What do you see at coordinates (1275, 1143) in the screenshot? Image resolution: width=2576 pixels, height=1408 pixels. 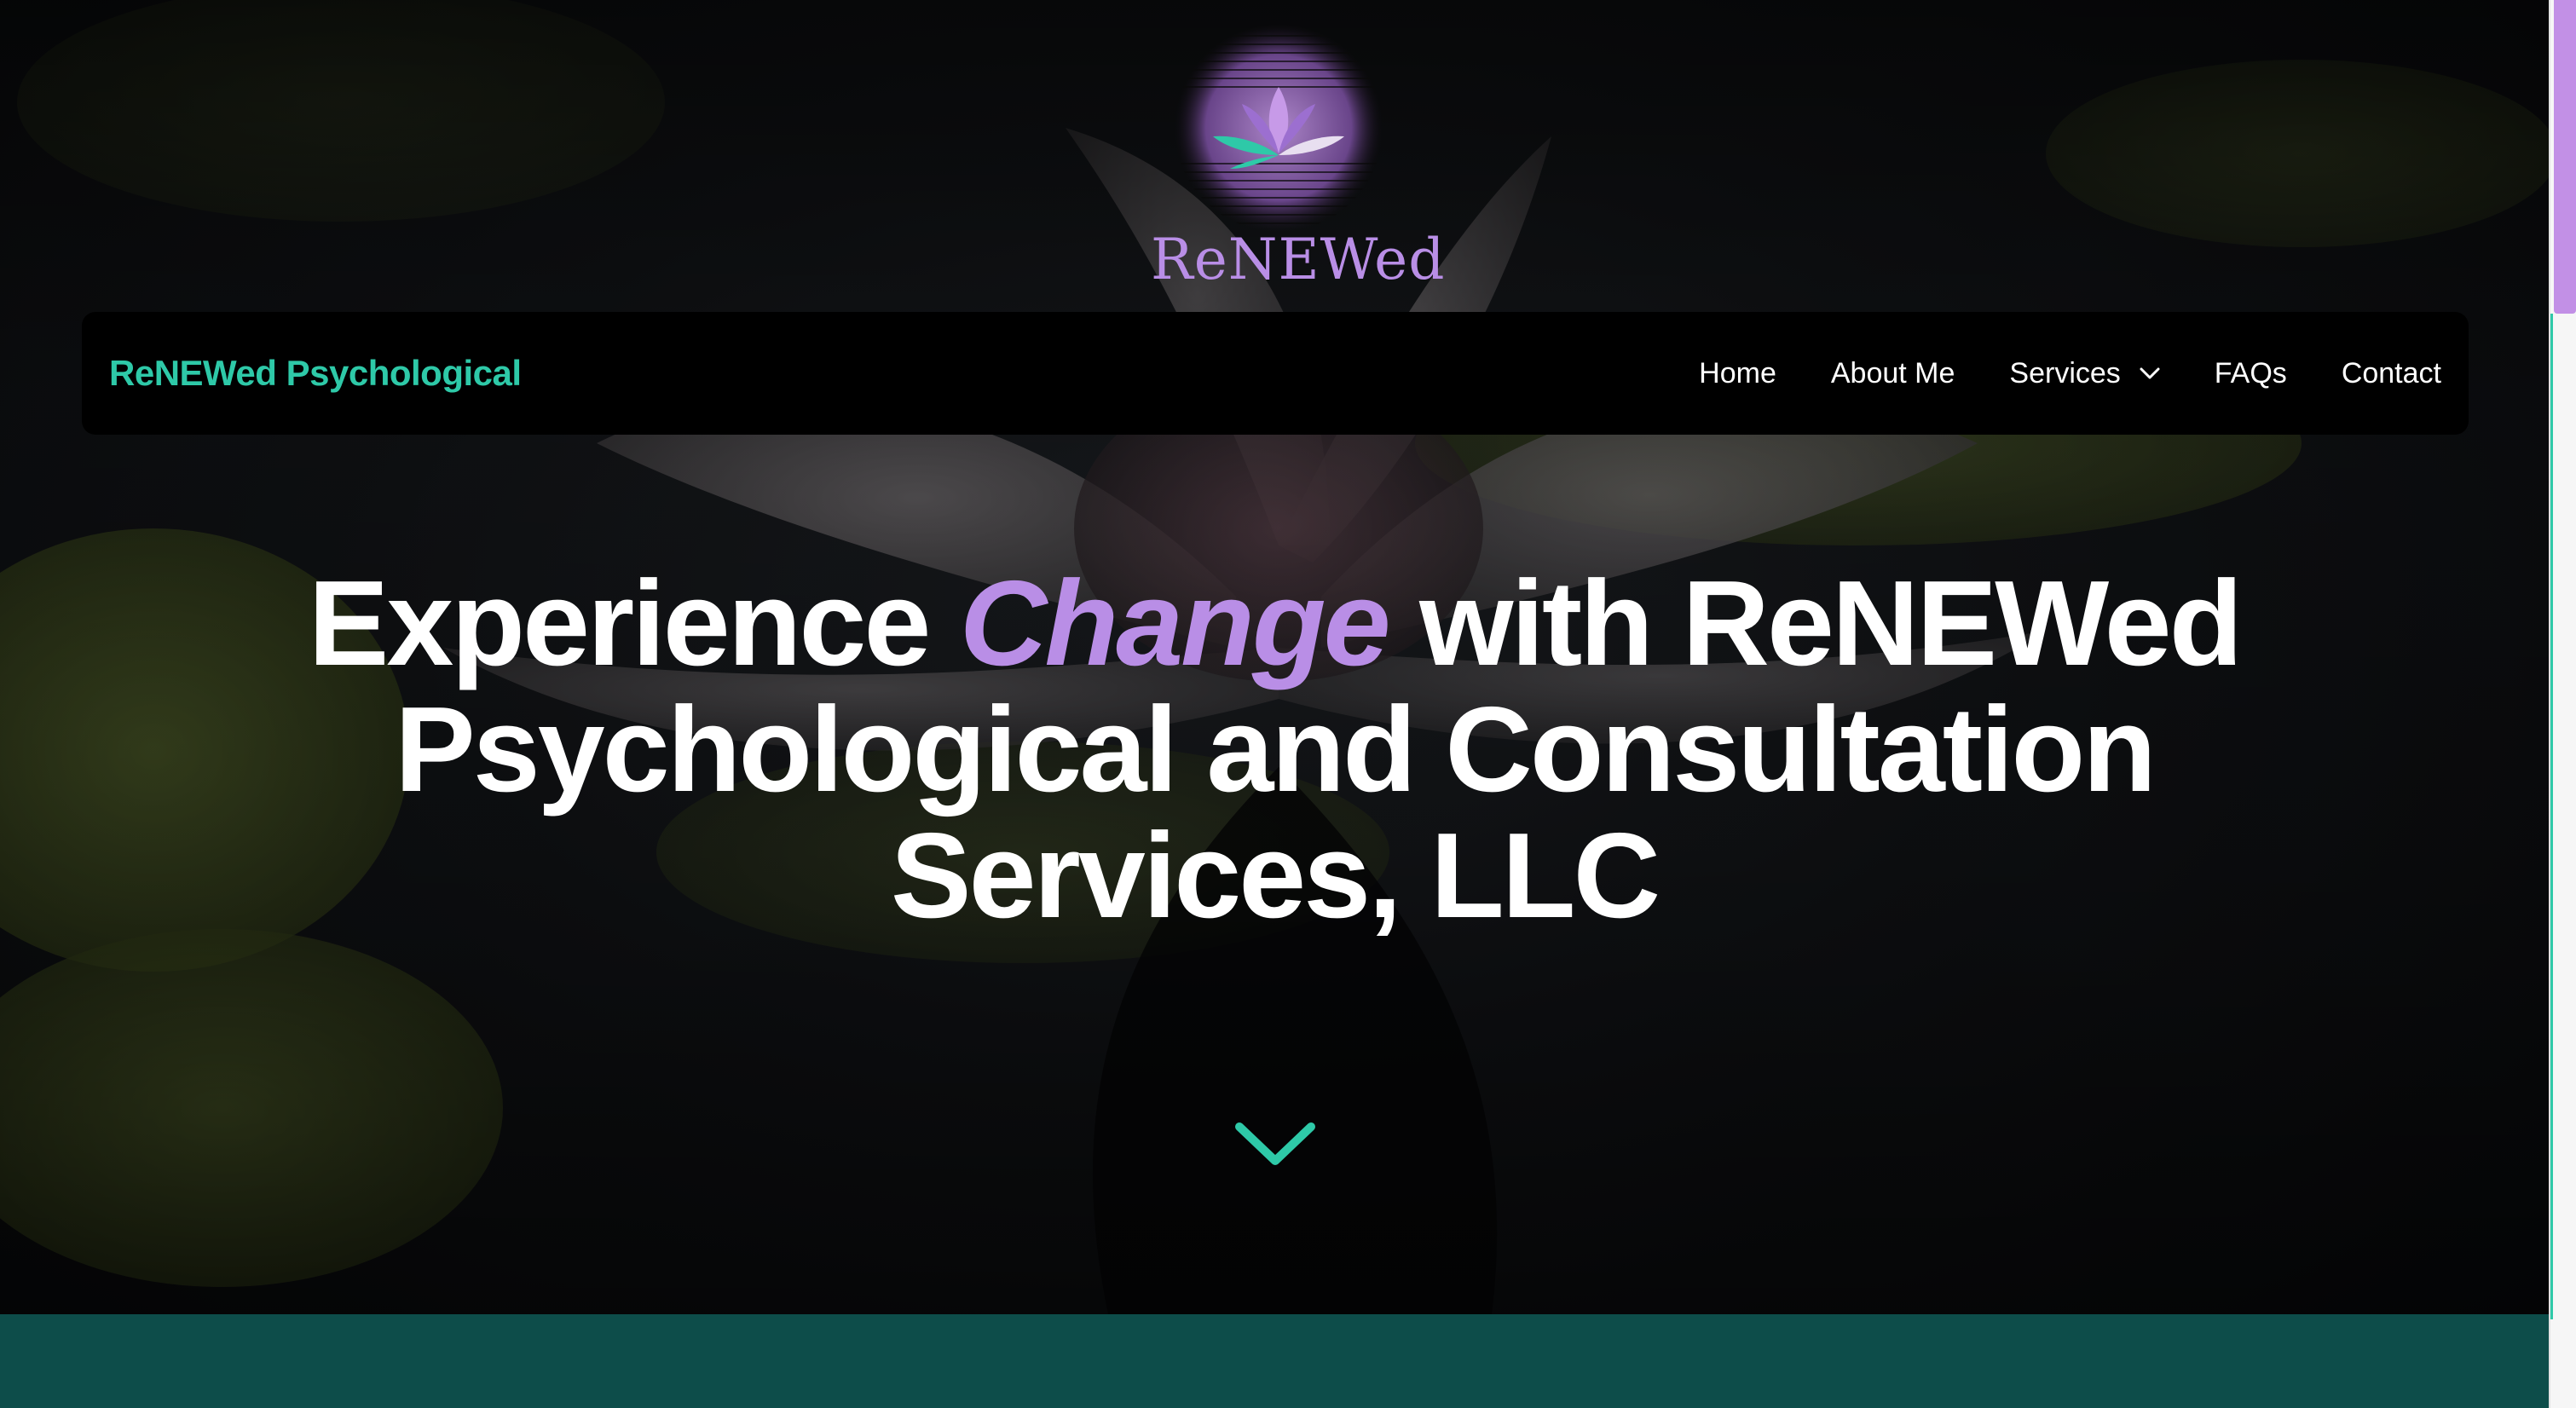 I see `scroll-down-chevron-icon` at bounding box center [1275, 1143].